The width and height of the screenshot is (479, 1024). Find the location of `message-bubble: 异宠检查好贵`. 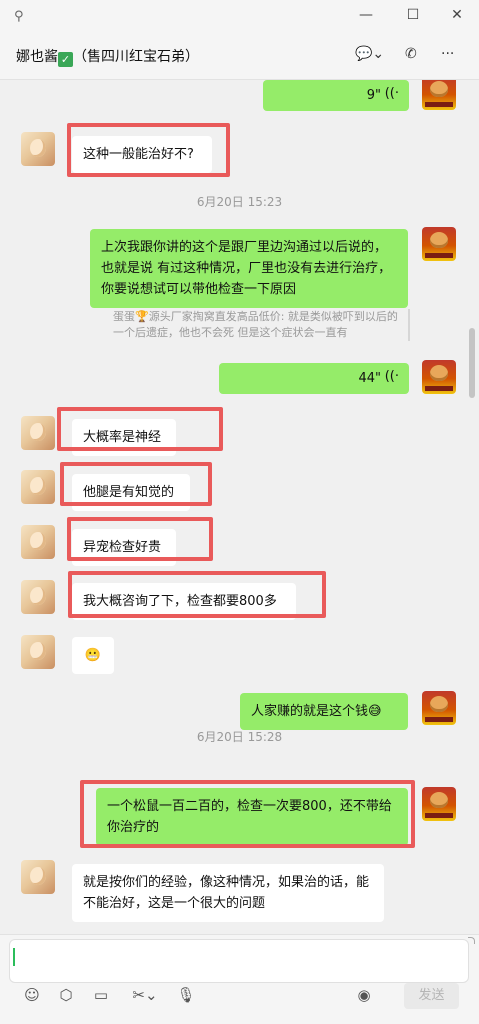

message-bubble: 异宠检查好贵 is located at coordinates (124, 547).